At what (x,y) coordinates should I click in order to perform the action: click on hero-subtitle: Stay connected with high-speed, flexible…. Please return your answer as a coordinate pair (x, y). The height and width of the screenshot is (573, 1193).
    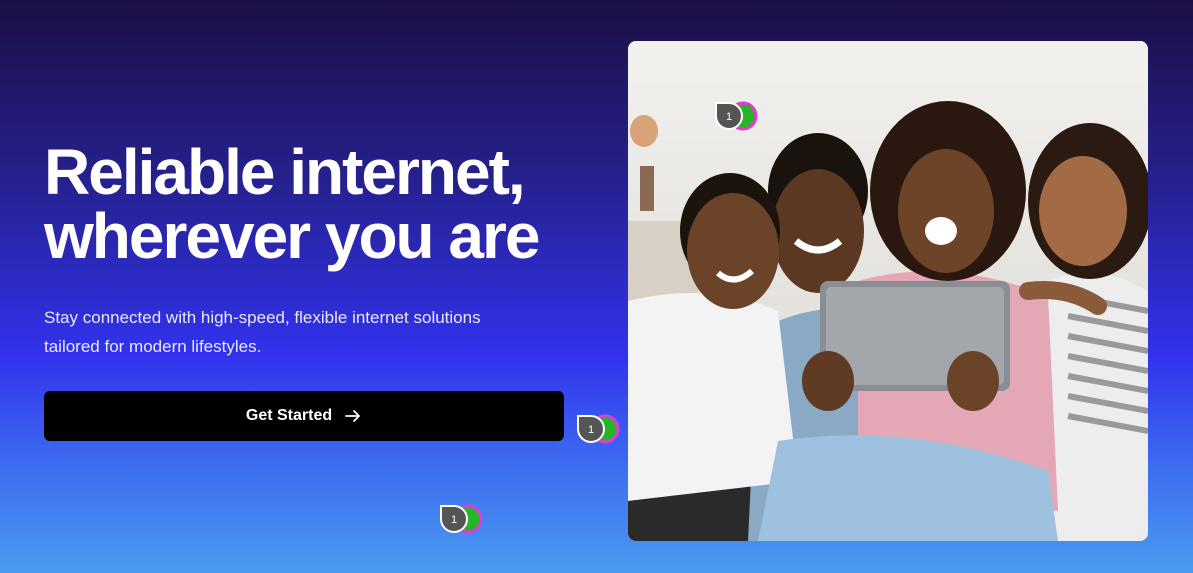
    Looking at the image, I should click on (262, 332).